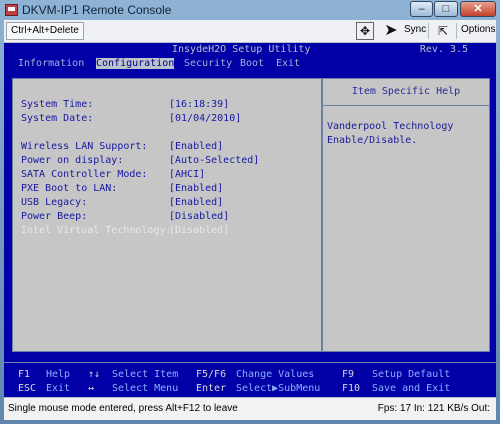  I want to click on fps-readout: Fps: 17 In: 121 KB/s Out:, so click(433, 408).